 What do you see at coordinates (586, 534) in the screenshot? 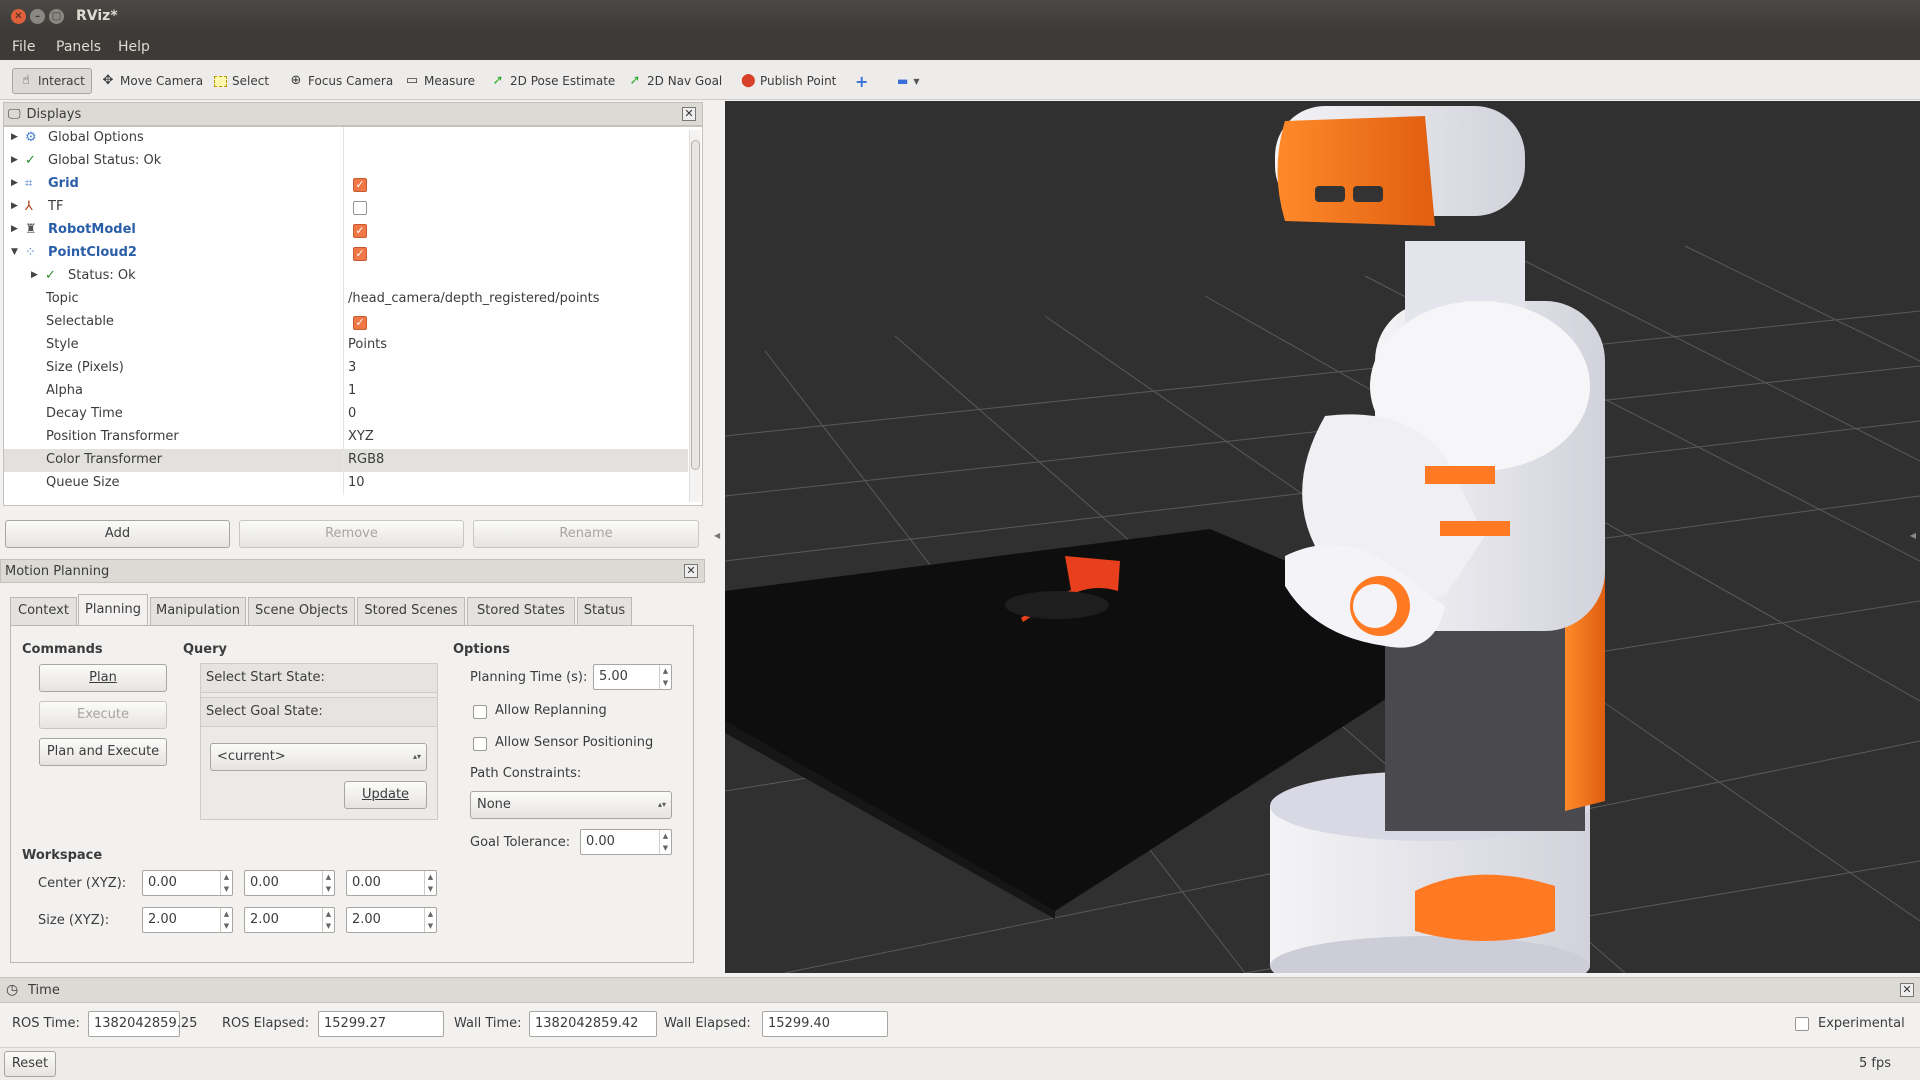
I see `rename-display-button: Rename` at bounding box center [586, 534].